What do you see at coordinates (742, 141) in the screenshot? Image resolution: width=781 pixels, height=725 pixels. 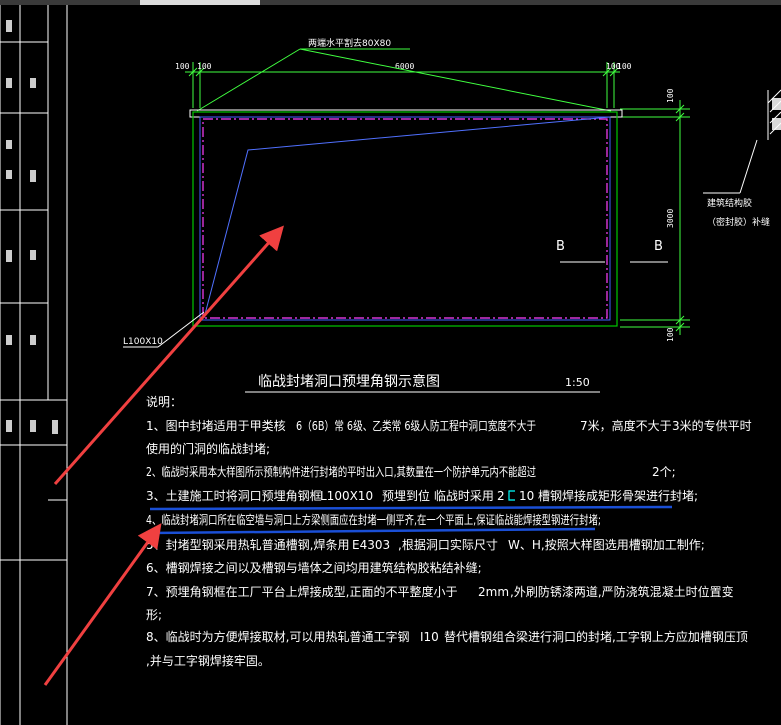 I see `wall-detail` at bounding box center [742, 141].